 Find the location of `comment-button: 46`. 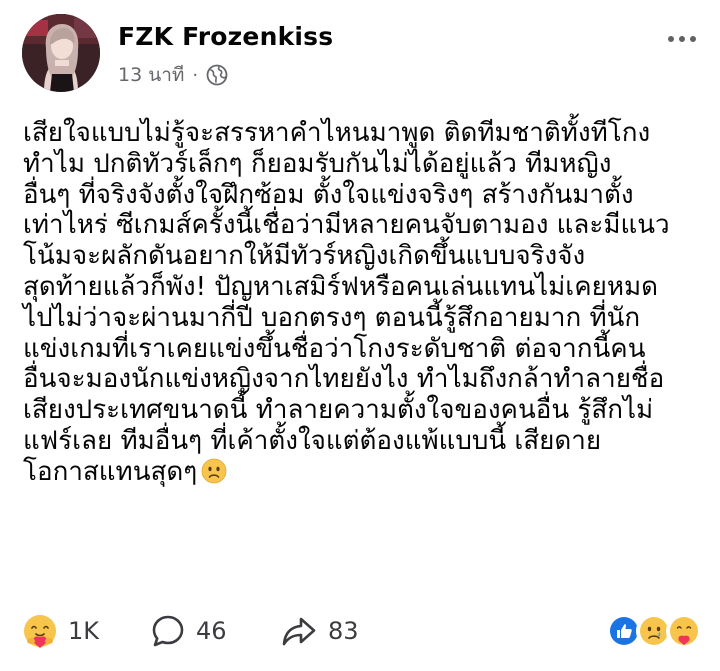

comment-button: 46 is located at coordinates (188, 631).